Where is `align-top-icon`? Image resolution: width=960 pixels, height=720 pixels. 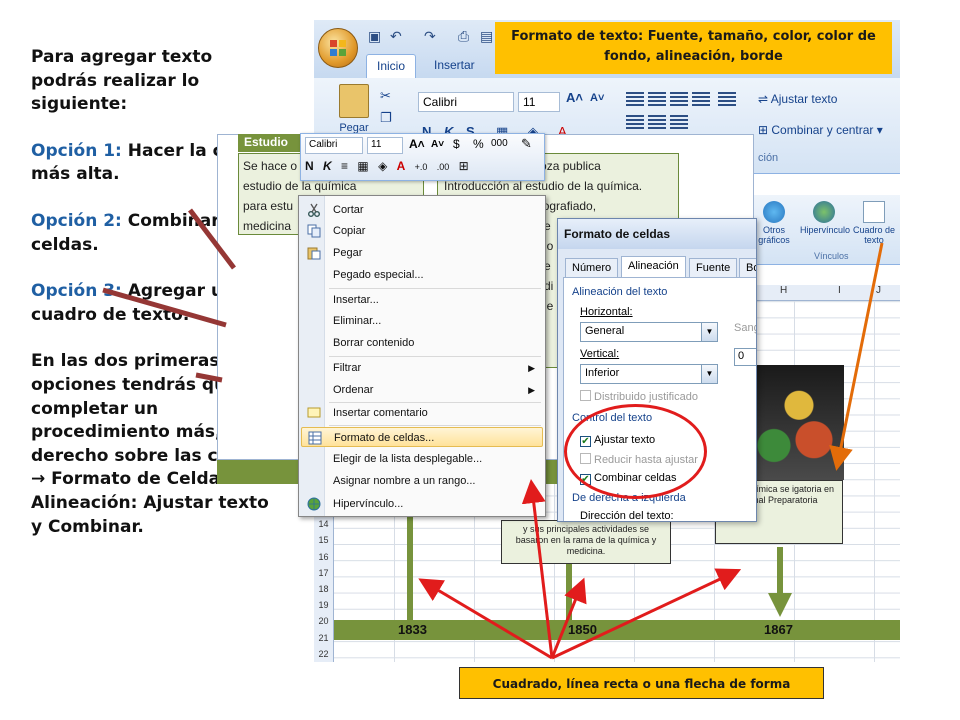
align-top-icon is located at coordinates (635, 99).